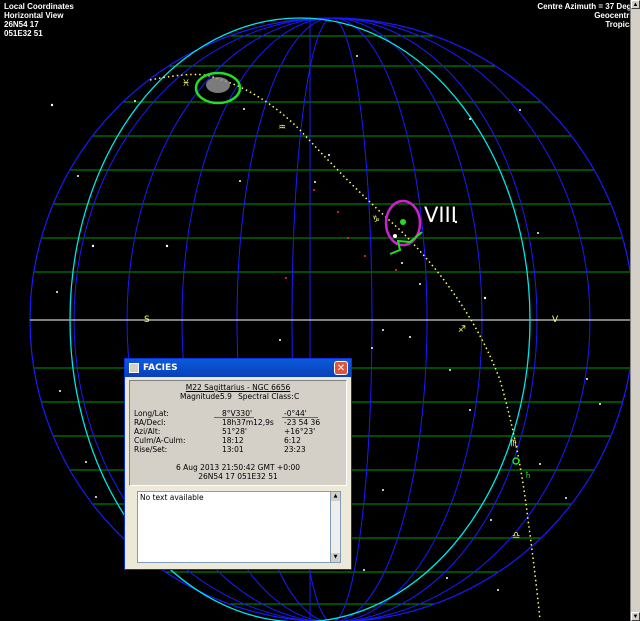 The height and width of the screenshot is (621, 640). Describe the element at coordinates (615, 15) in the screenshot. I see `header-geocentric: Geocentric` at that location.